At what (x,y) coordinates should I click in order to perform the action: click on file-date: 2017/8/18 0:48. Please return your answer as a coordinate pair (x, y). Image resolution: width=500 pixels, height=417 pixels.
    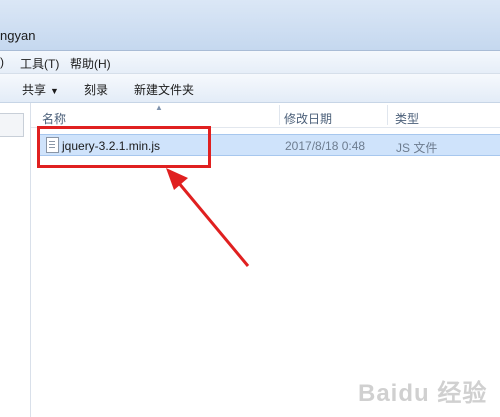
    Looking at the image, I should click on (325, 146).